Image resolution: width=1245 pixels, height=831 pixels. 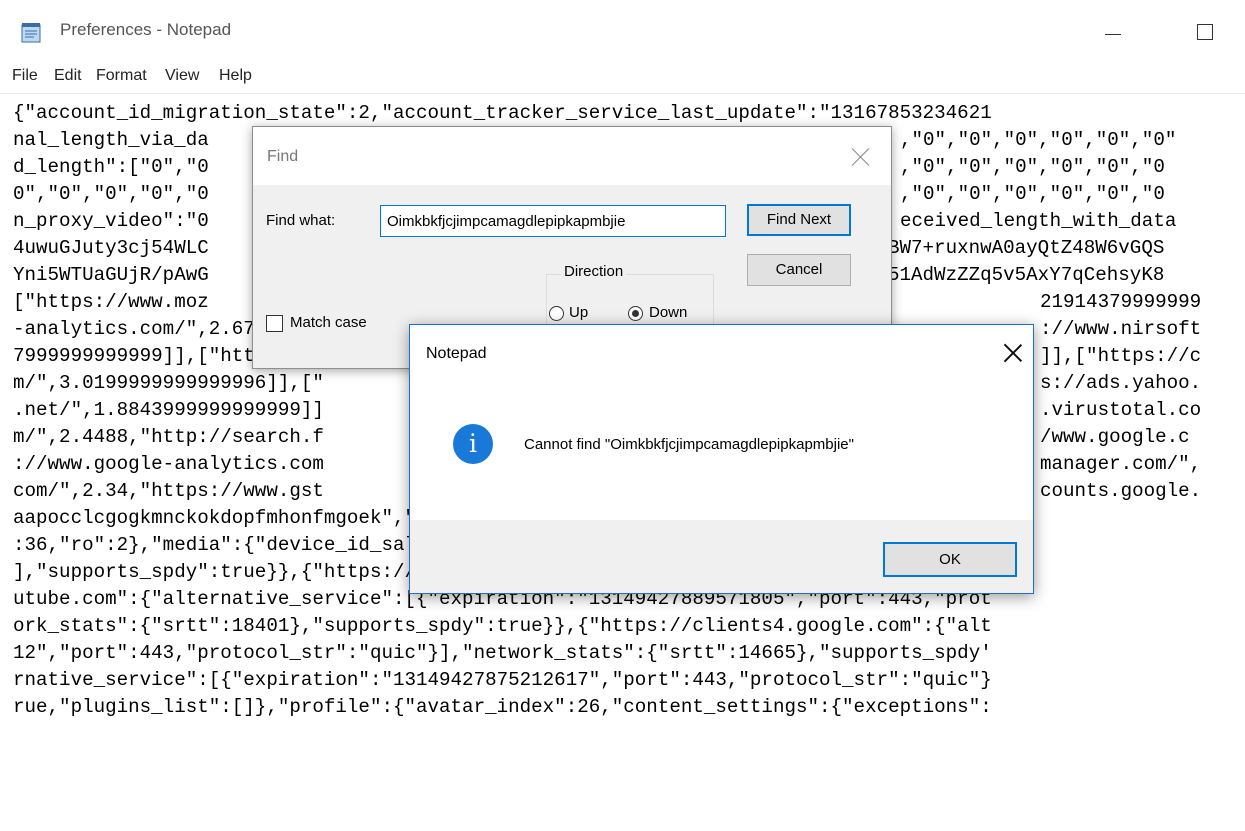 I want to click on notepad-icon, so click(x=31, y=33).